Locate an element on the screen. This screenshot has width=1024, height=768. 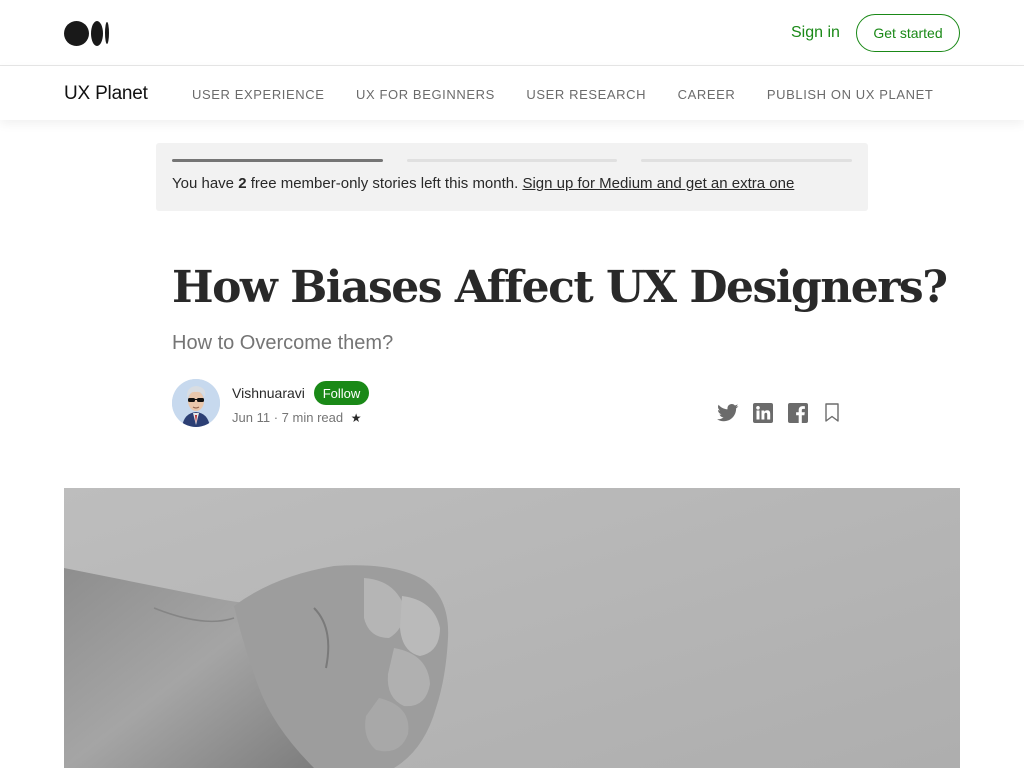
stories-left-count: 2 is located at coordinates (242, 183).